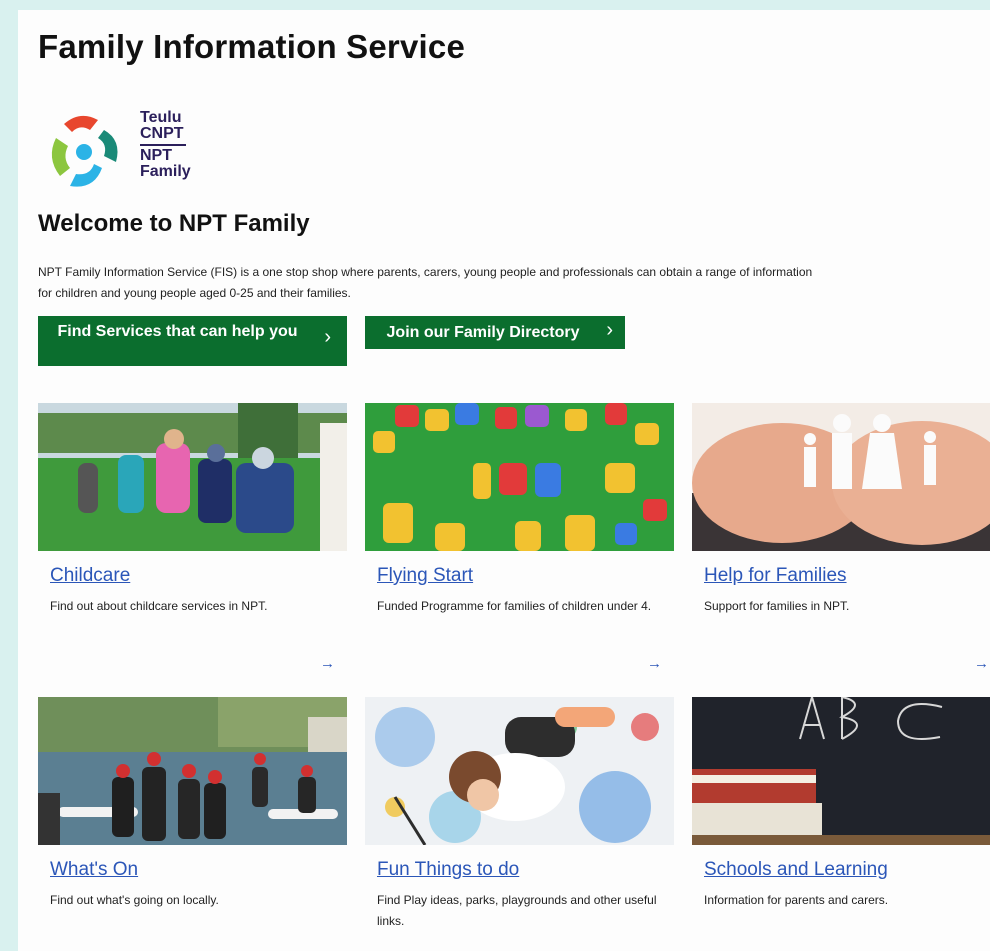  What do you see at coordinates (251, 46) in the screenshot?
I see `page-title: Family Information Service` at bounding box center [251, 46].